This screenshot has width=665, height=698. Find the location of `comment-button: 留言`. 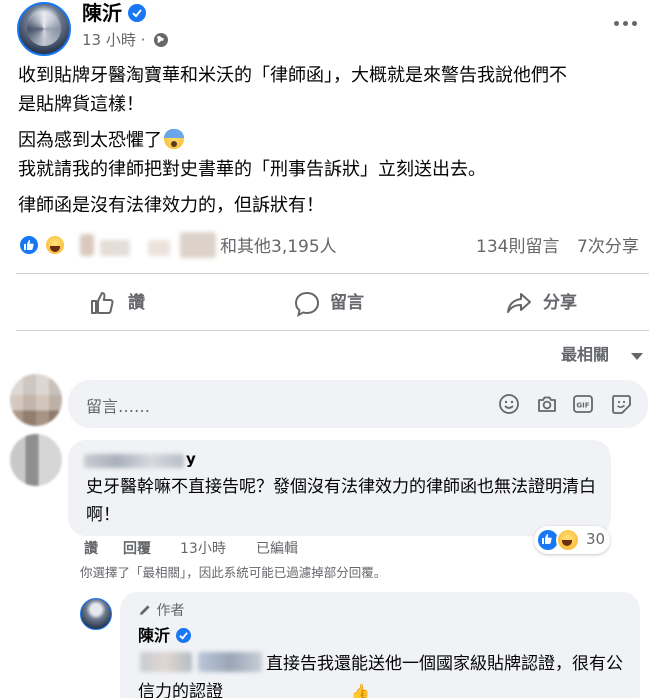

comment-button: 留言 is located at coordinates (339, 303).